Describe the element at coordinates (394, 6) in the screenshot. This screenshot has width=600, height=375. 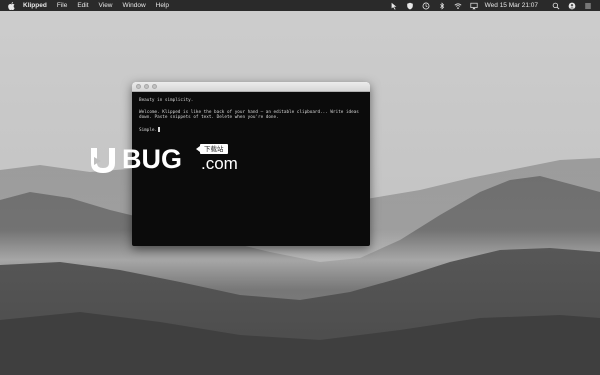
I see `dropzone-icon` at that location.